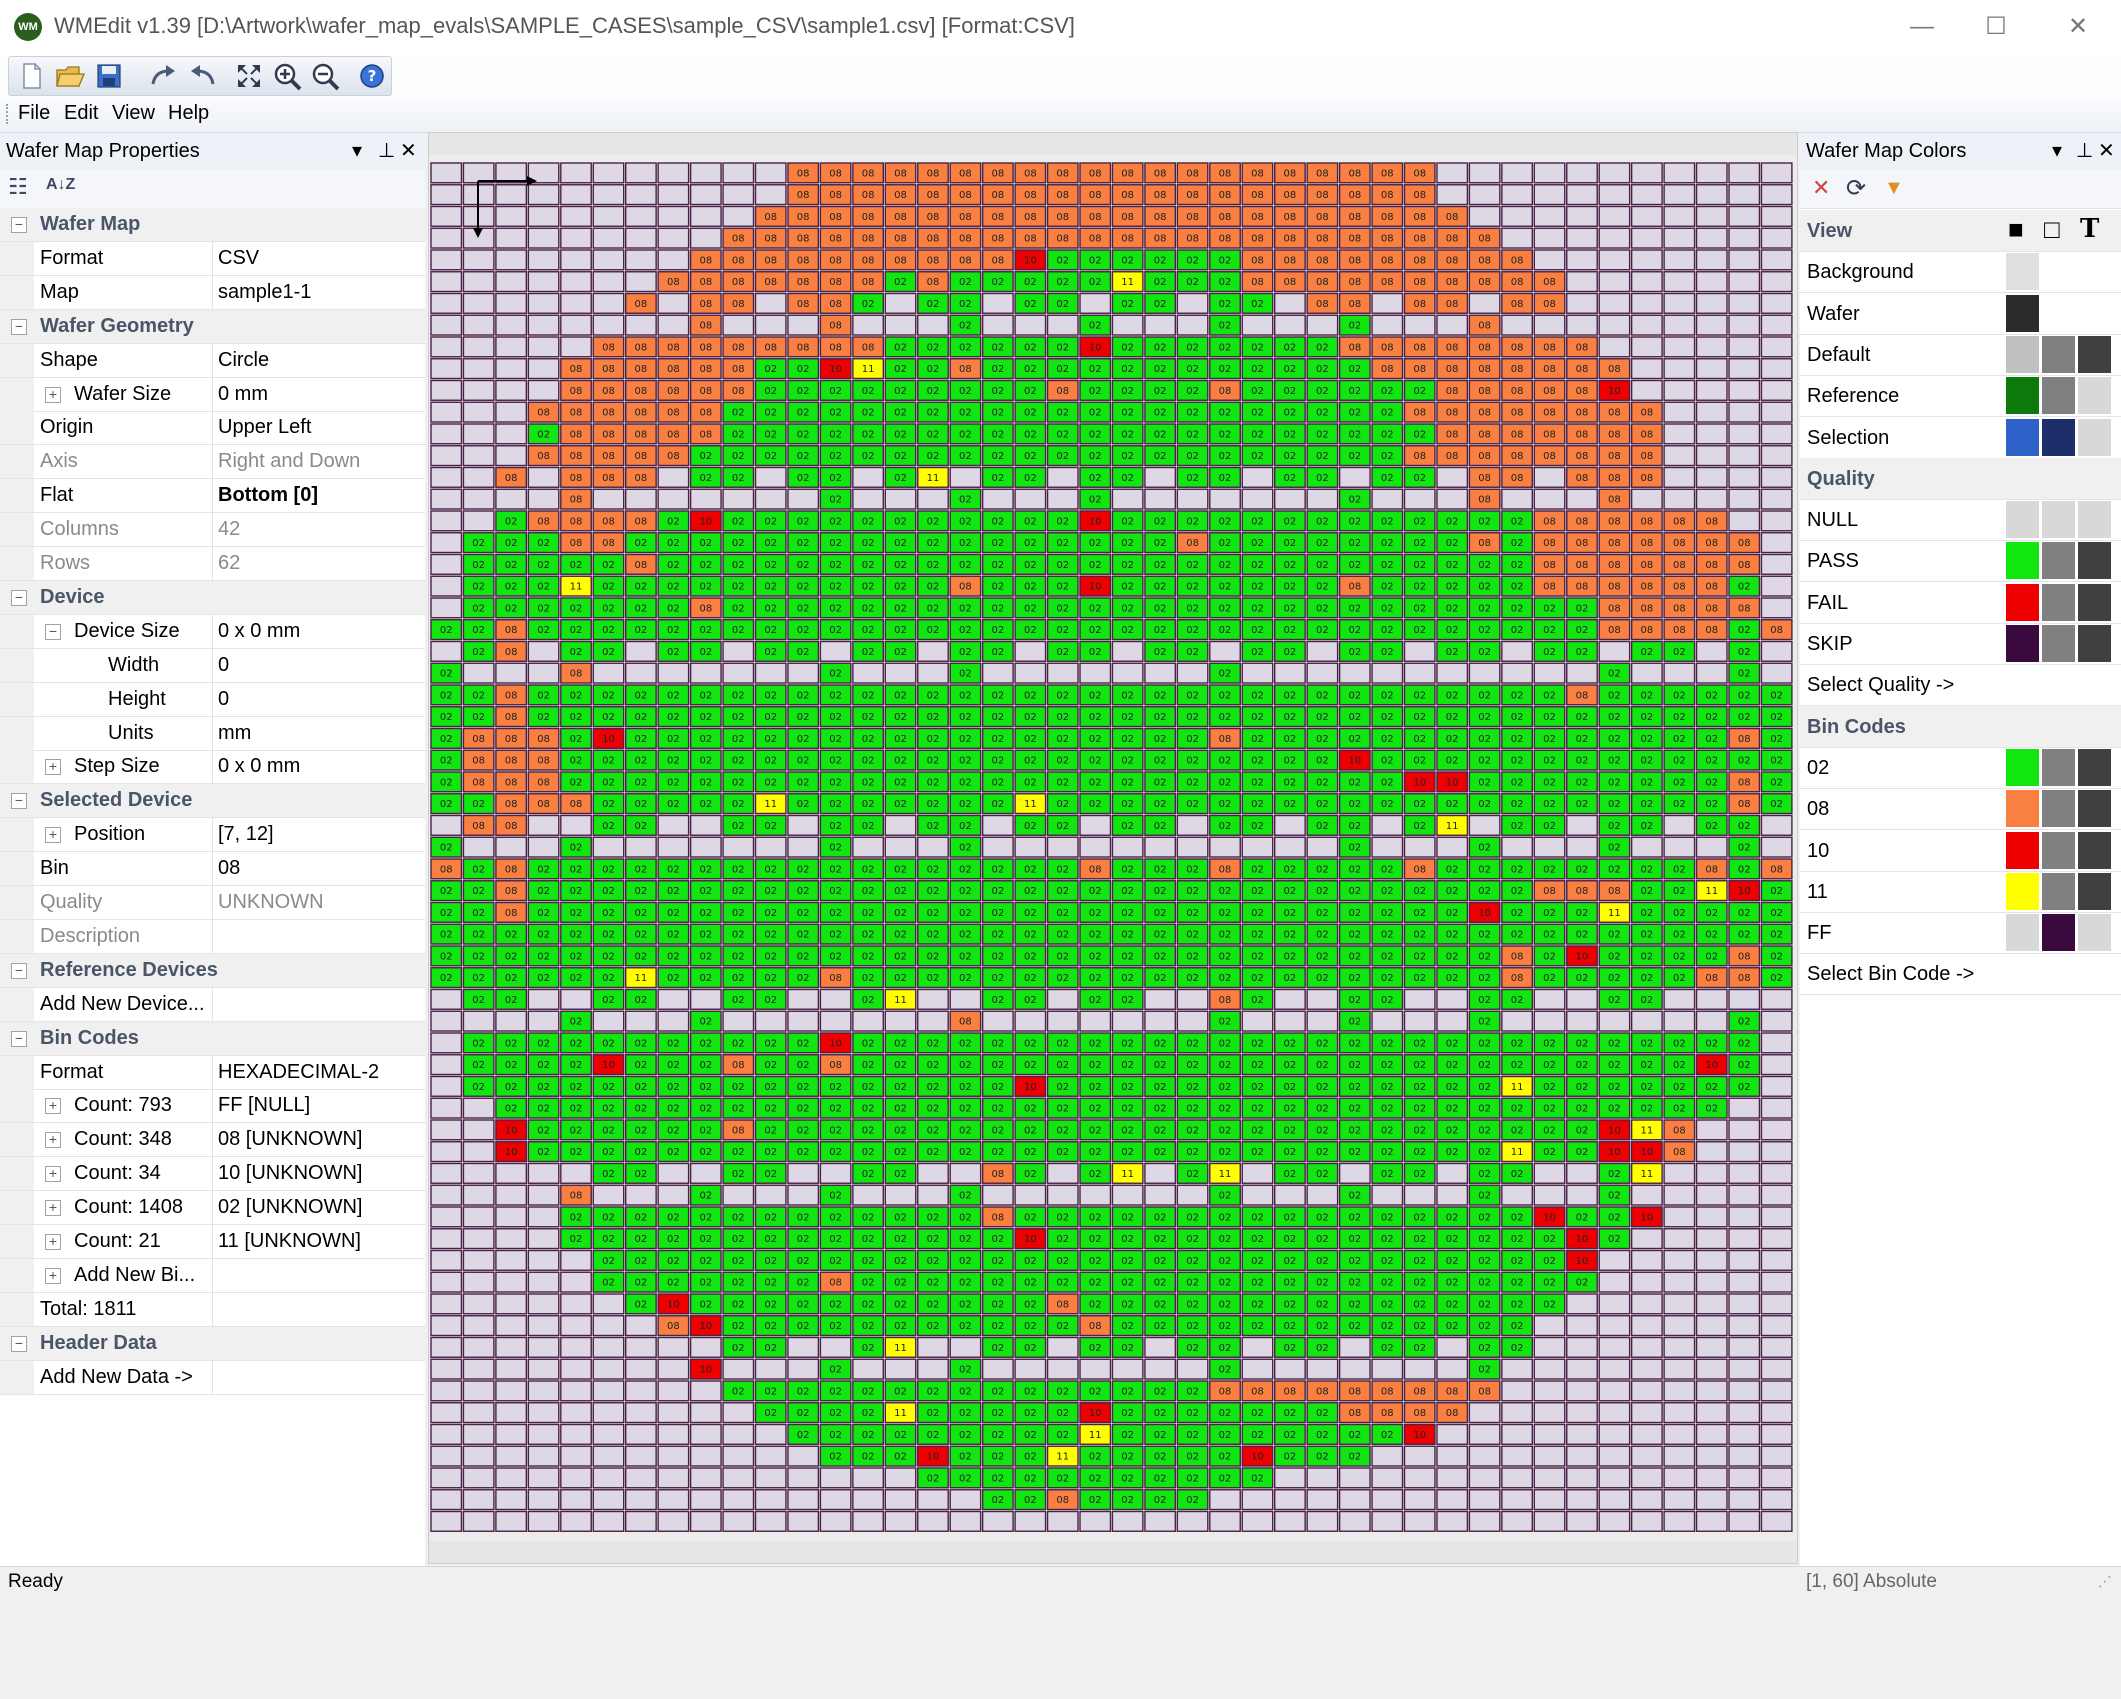 The height and width of the screenshot is (1699, 2121). Describe the element at coordinates (212, 1343) in the screenshot. I see `property-category: − Header Data` at that location.